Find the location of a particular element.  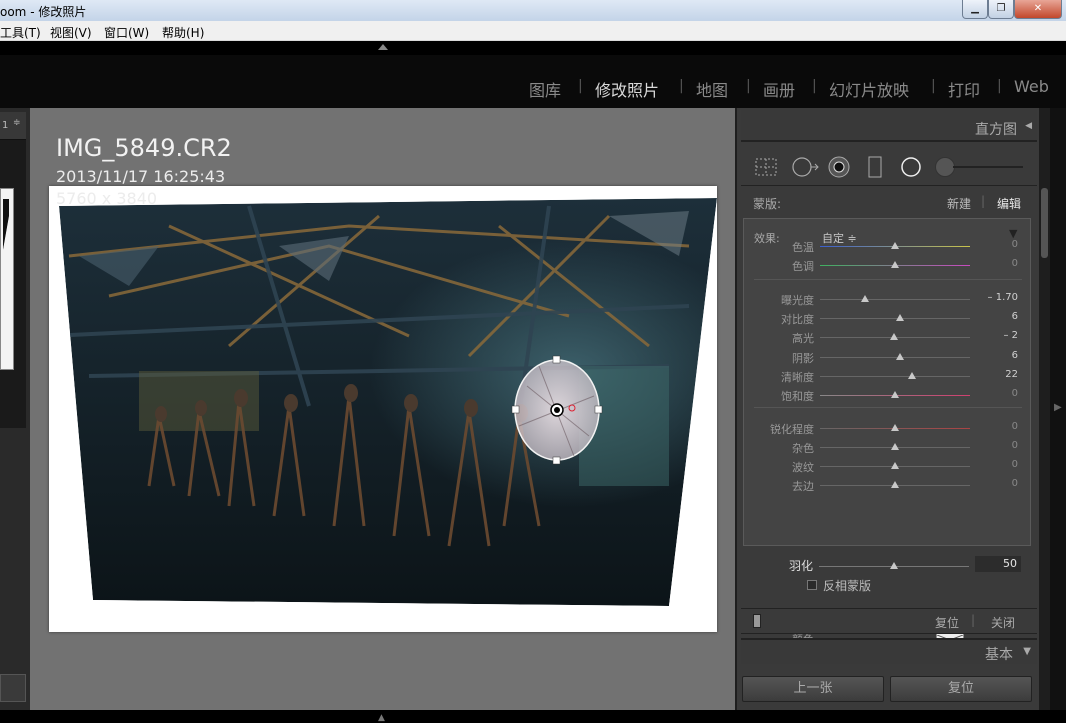

mask-new-button: 新建 is located at coordinates (959, 203).